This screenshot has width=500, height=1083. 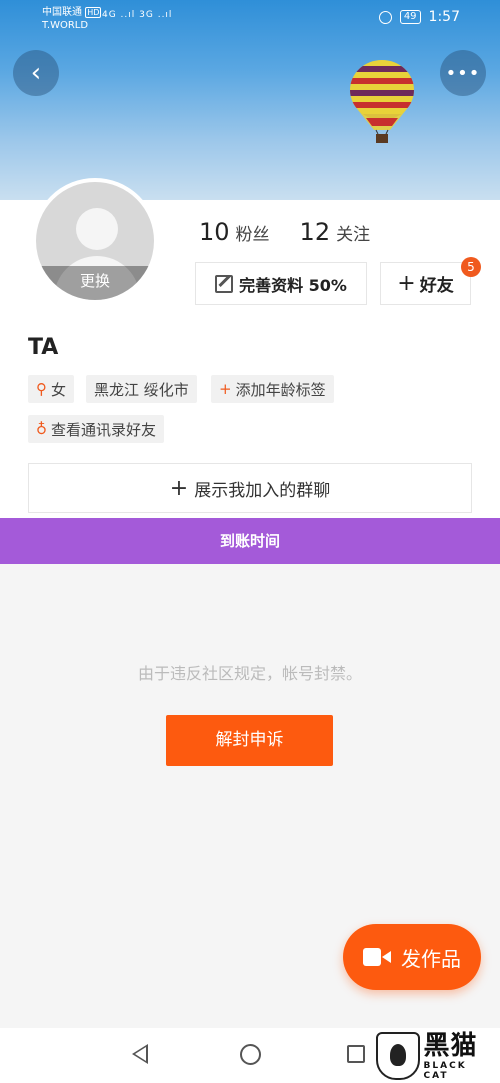 I want to click on publish-button: 发作品, so click(x=412, y=957).